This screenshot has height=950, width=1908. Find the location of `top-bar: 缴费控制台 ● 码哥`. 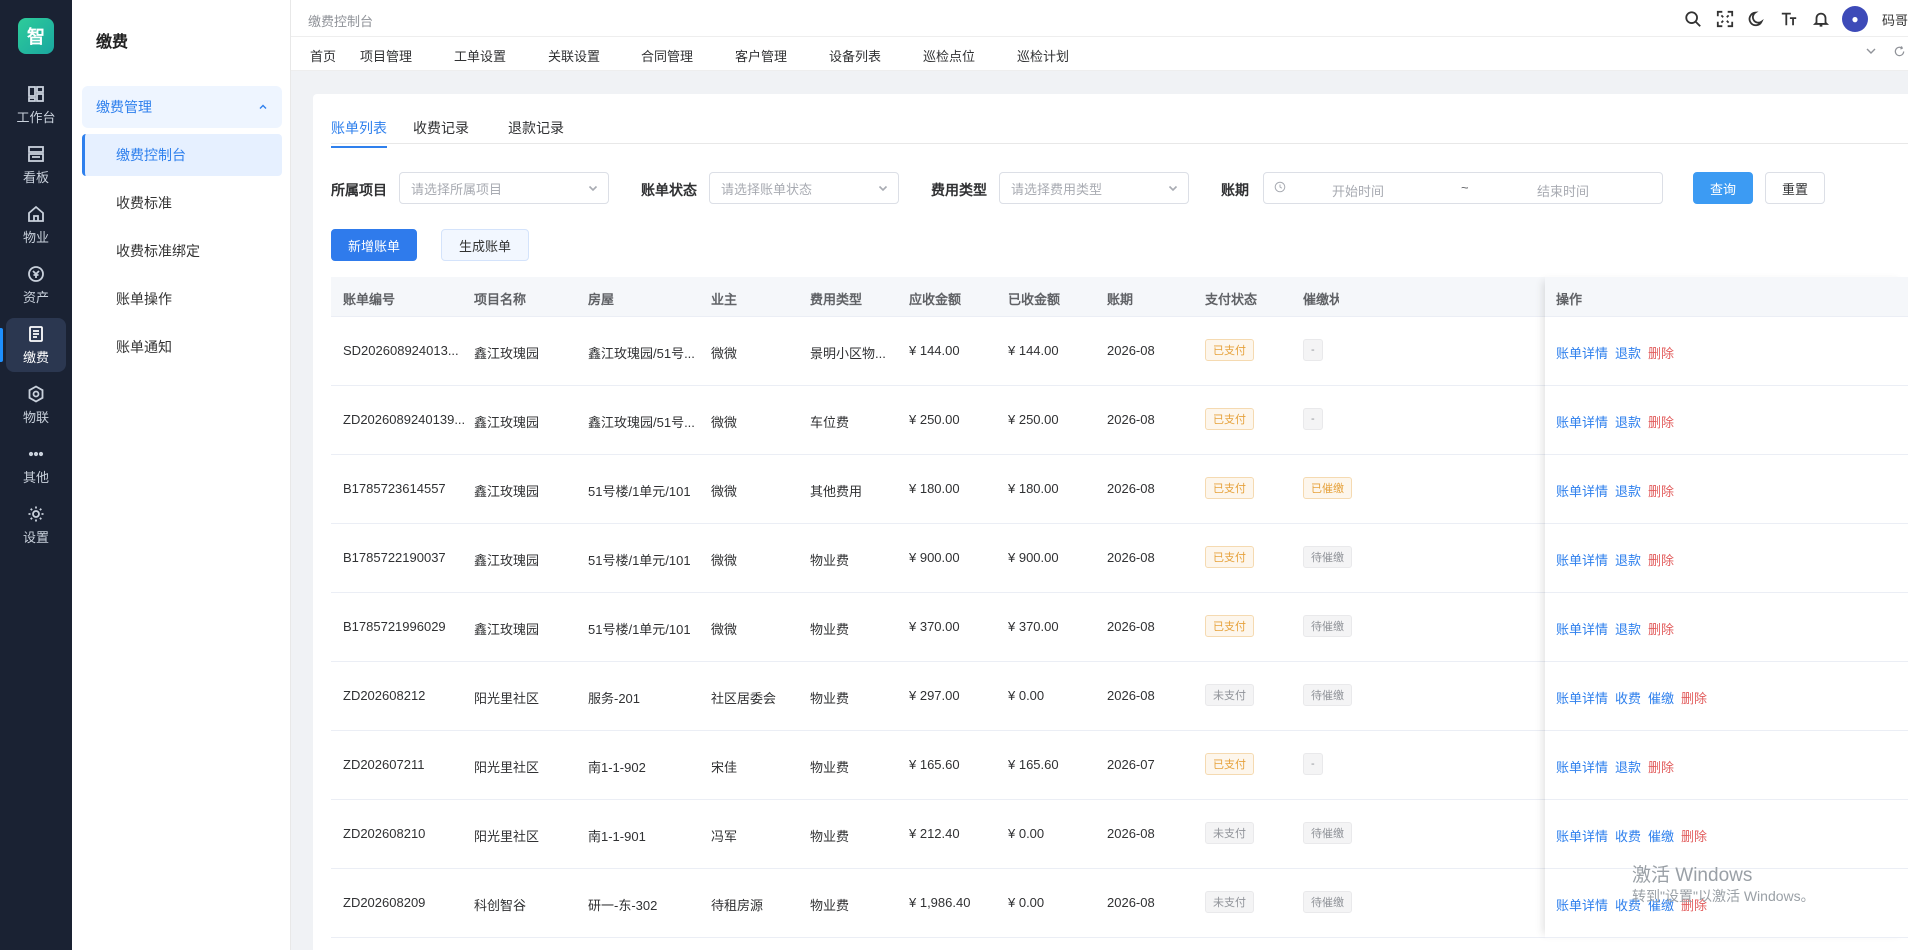

top-bar: 缴费控制台 ● 码哥 is located at coordinates (1099, 18).